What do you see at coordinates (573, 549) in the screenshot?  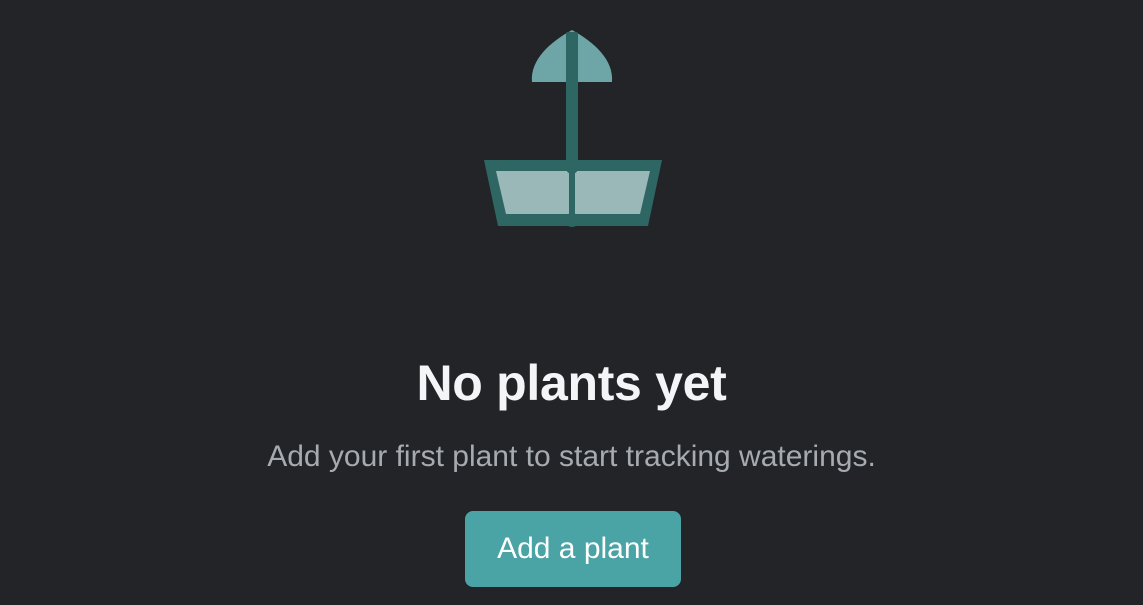 I see `add-plant-button: Add a plant` at bounding box center [573, 549].